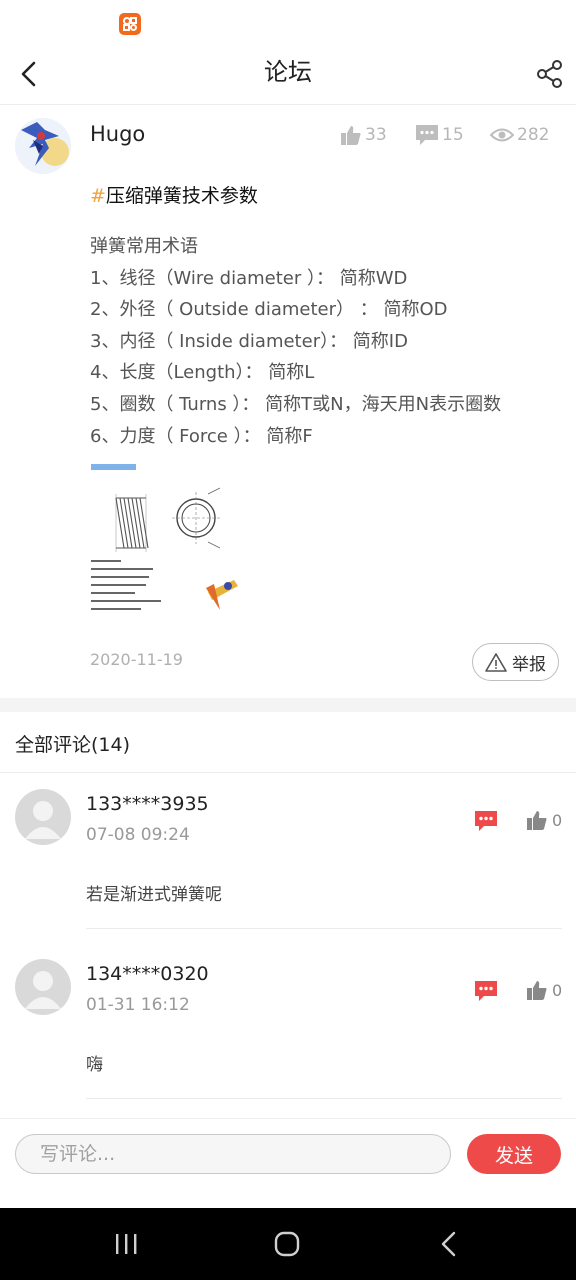 The width and height of the screenshot is (576, 1280). What do you see at coordinates (439, 135) in the screenshot?
I see `post-comments-count: 15` at bounding box center [439, 135].